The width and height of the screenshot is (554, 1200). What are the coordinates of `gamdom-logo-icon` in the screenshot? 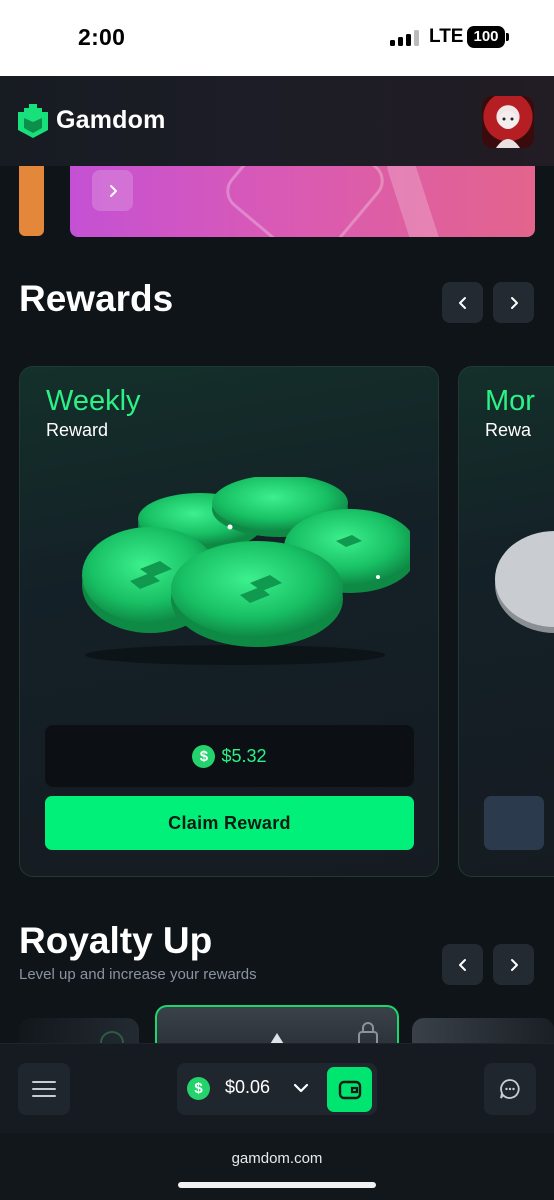 It's located at (33, 121).